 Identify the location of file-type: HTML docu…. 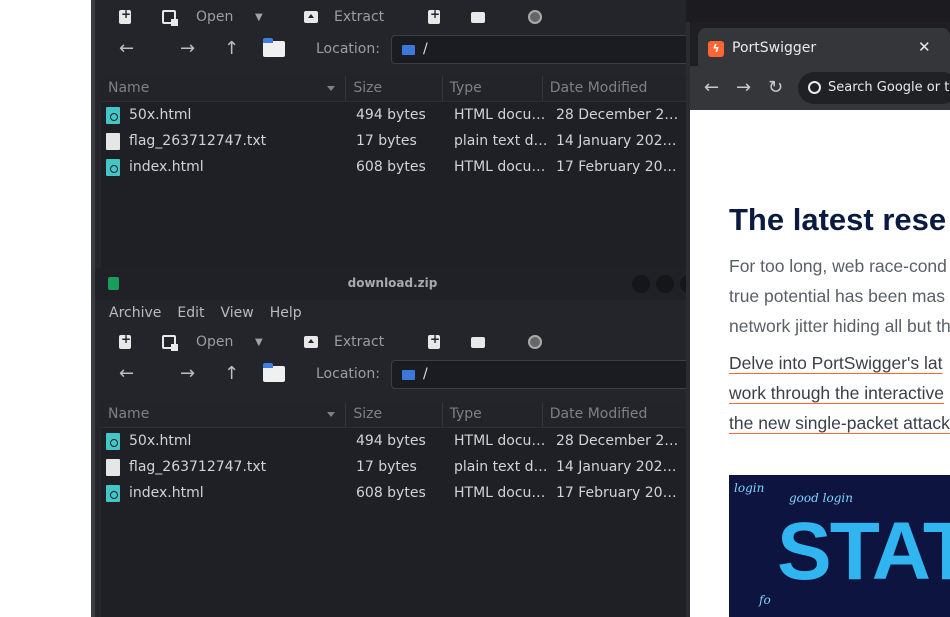
(500, 167).